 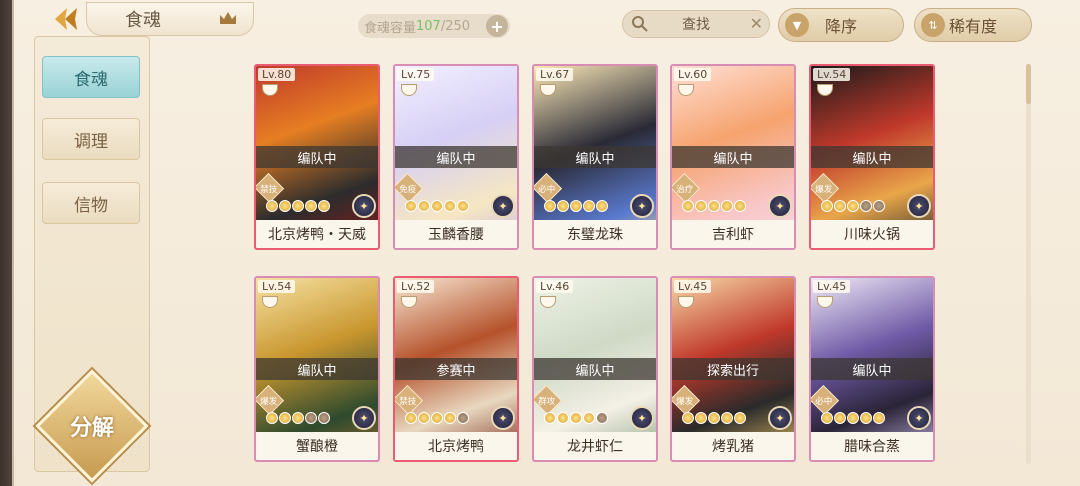 What do you see at coordinates (595, 446) in the screenshot?
I see `card-name: 龙井虾仁` at bounding box center [595, 446].